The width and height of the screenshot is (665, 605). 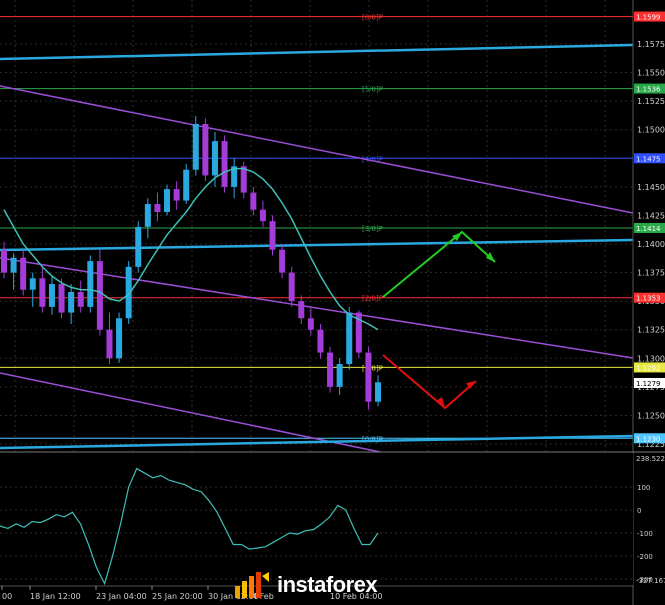 I want to click on level-label: [5/8]P, so click(x=372, y=90).